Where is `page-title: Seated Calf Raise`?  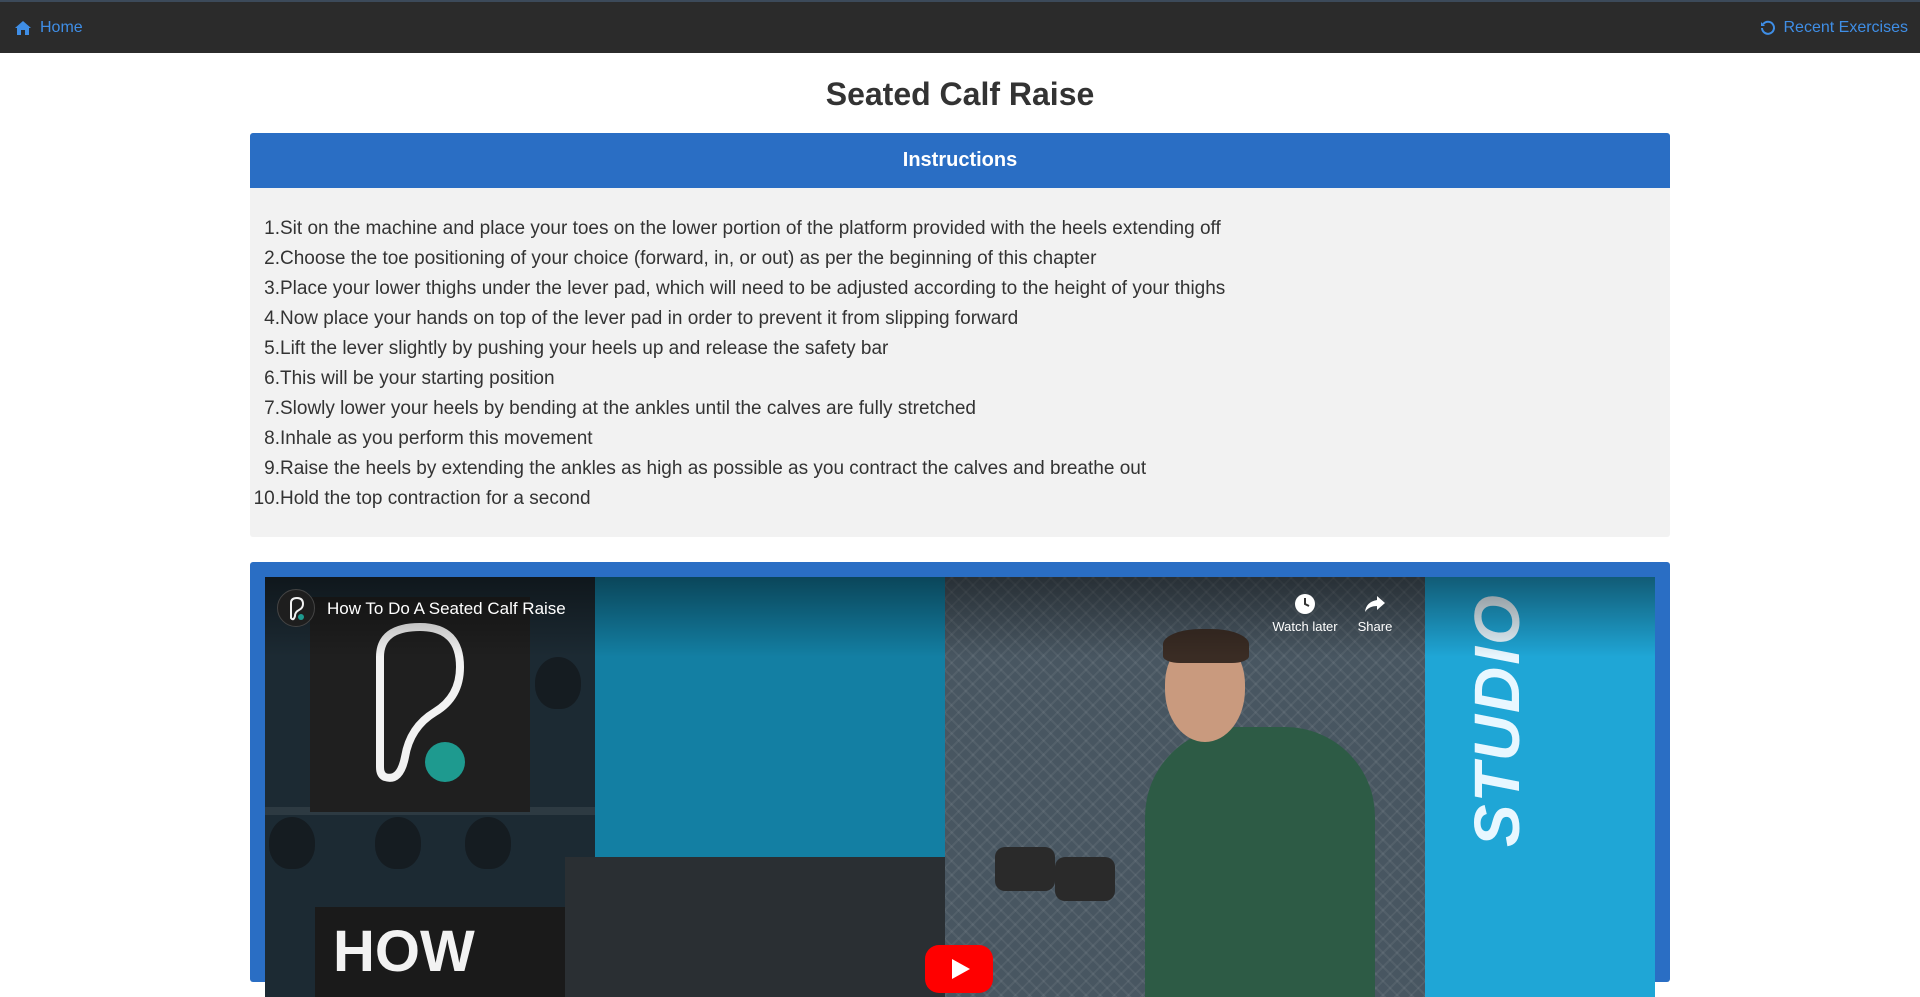
page-title: Seated Calf Raise is located at coordinates (960, 94).